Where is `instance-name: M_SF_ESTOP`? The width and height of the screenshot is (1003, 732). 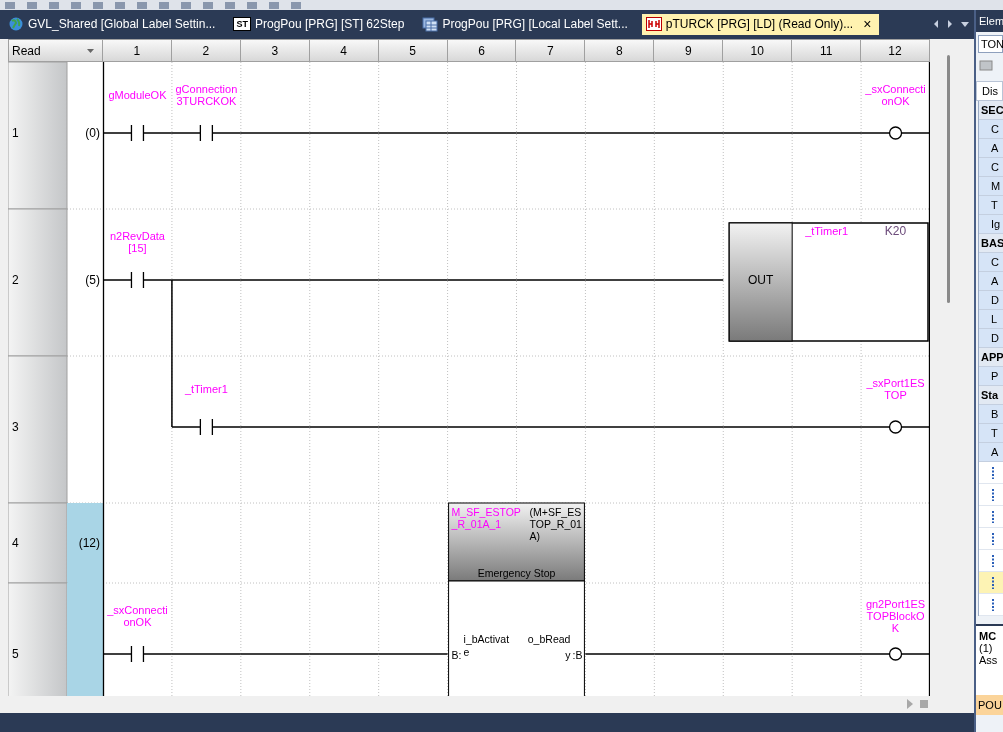
instance-name: M_SF_ESTOP is located at coordinates (486, 512).